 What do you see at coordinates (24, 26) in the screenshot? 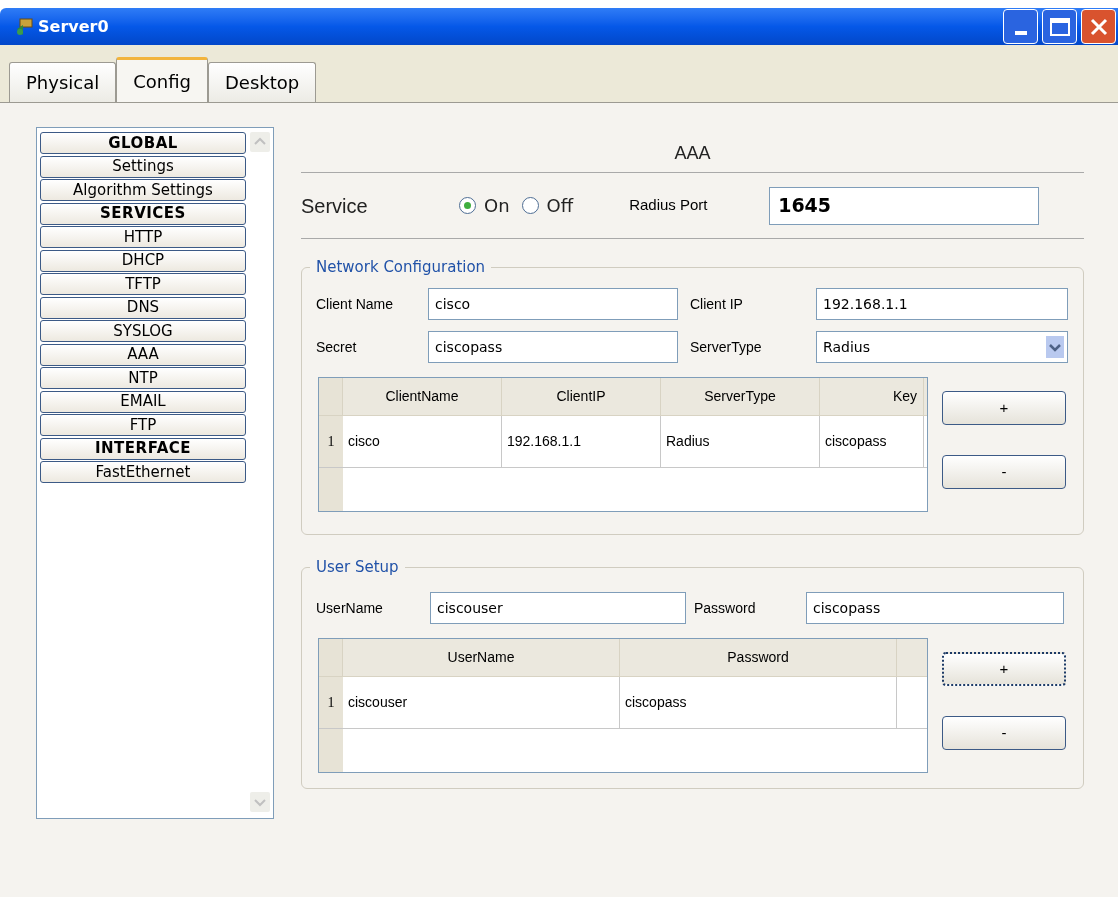
I see `server-icon` at bounding box center [24, 26].